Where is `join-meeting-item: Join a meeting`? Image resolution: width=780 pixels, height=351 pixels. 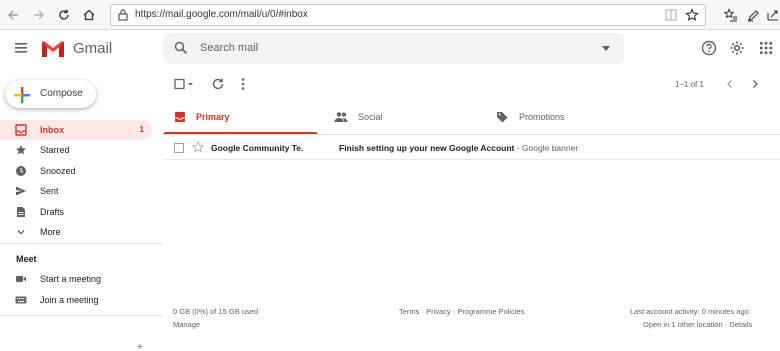
join-meeting-item: Join a meeting is located at coordinates (76, 300).